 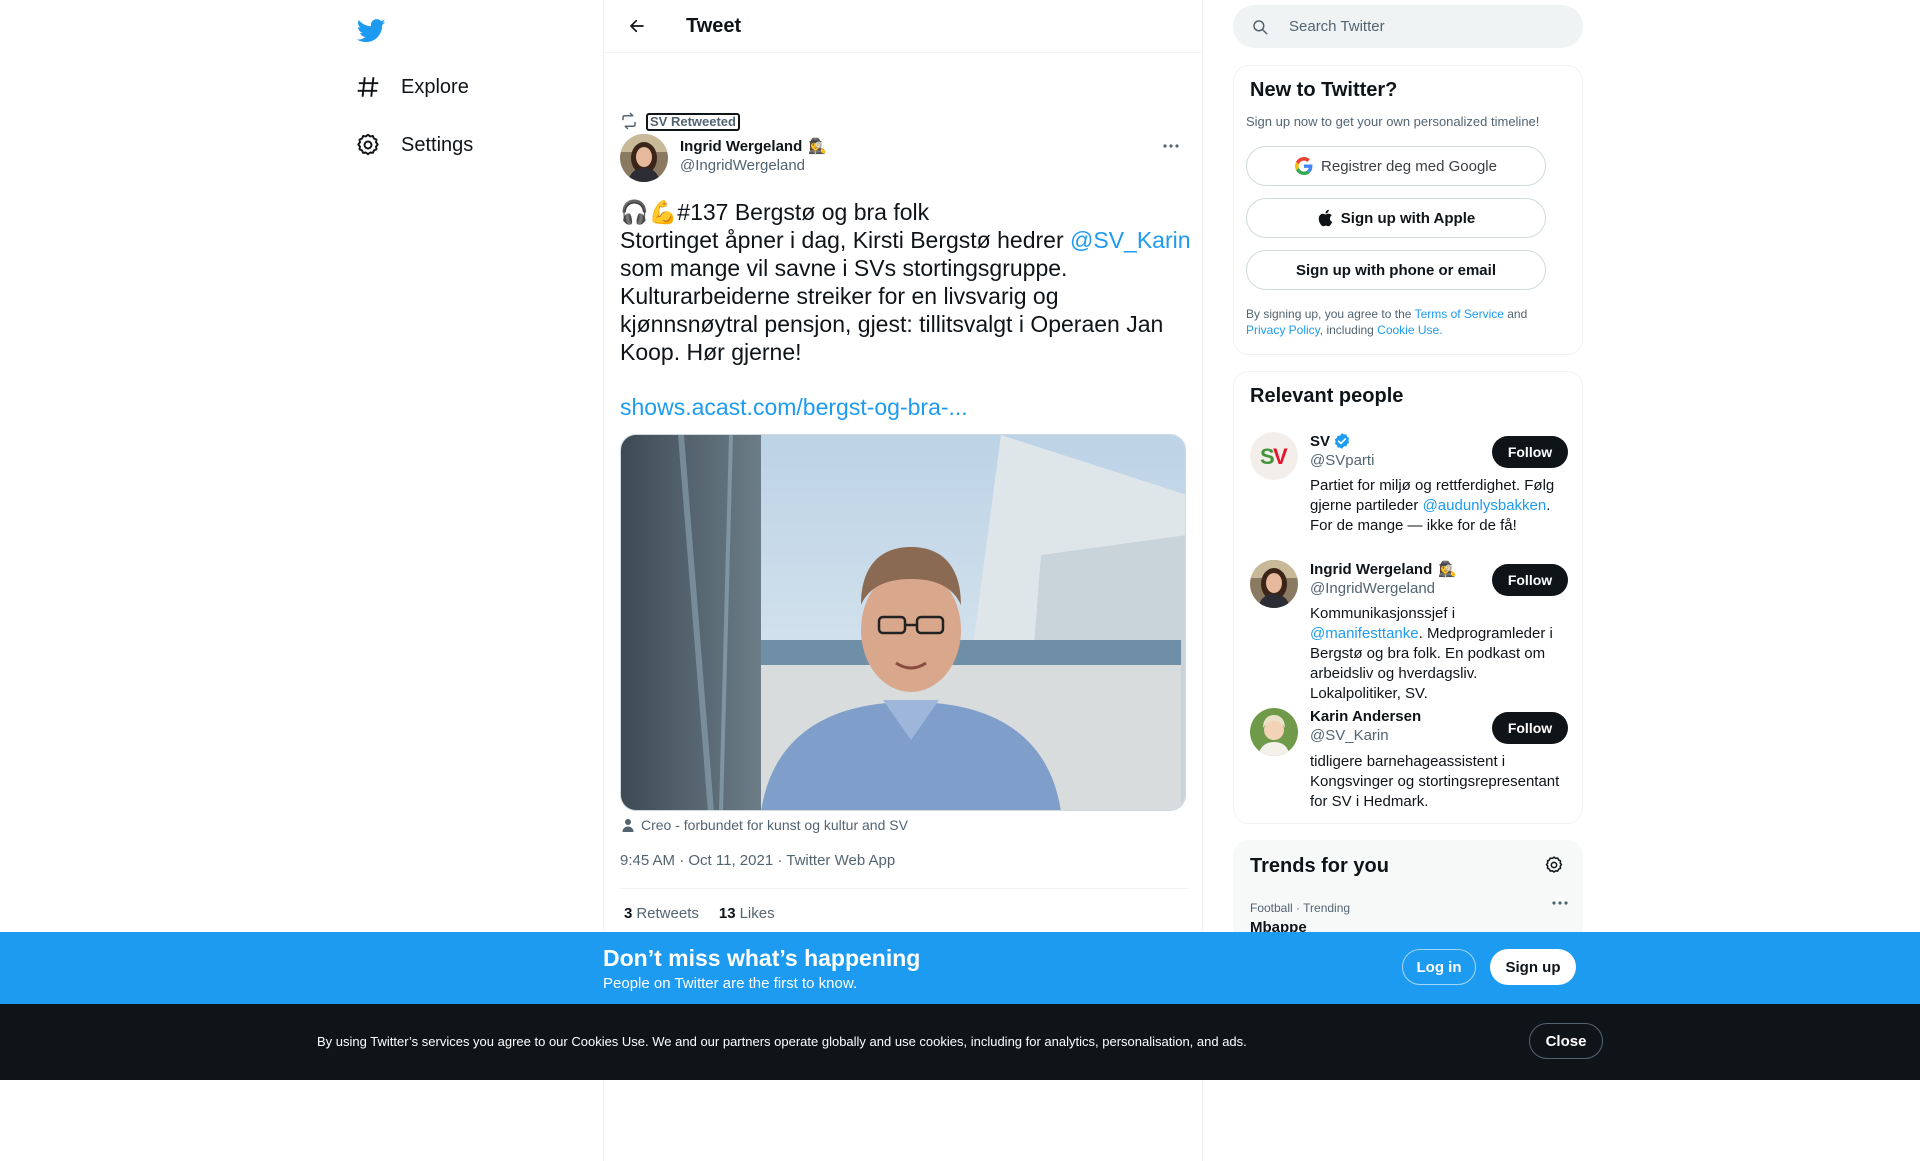 What do you see at coordinates (630, 122) in the screenshot?
I see `retweet-icon` at bounding box center [630, 122].